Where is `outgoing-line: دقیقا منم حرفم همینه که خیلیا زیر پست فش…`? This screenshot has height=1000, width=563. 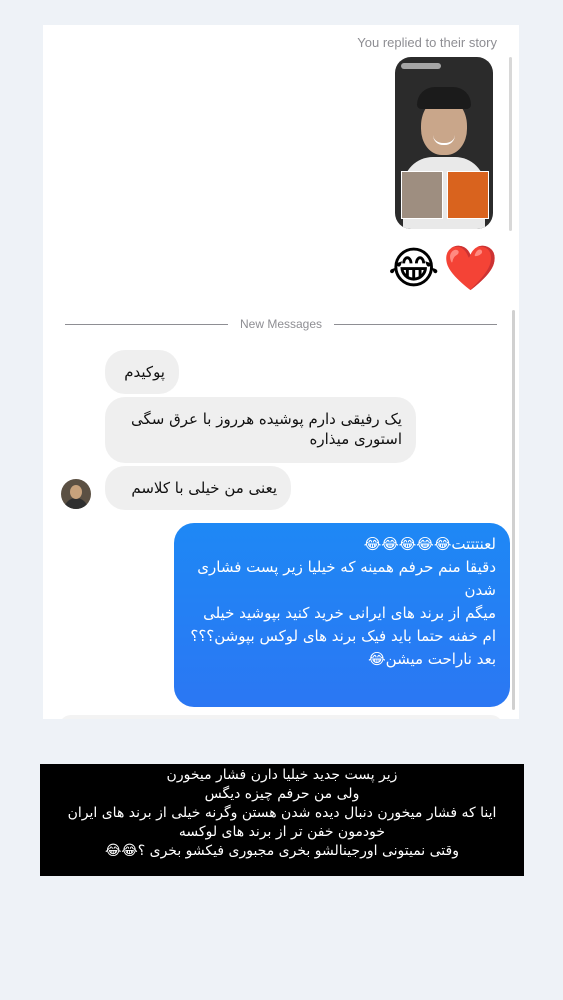
outgoing-line: دقیقا منم حرفم همینه که خیلیا زیر پست فش… is located at coordinates (346, 578).